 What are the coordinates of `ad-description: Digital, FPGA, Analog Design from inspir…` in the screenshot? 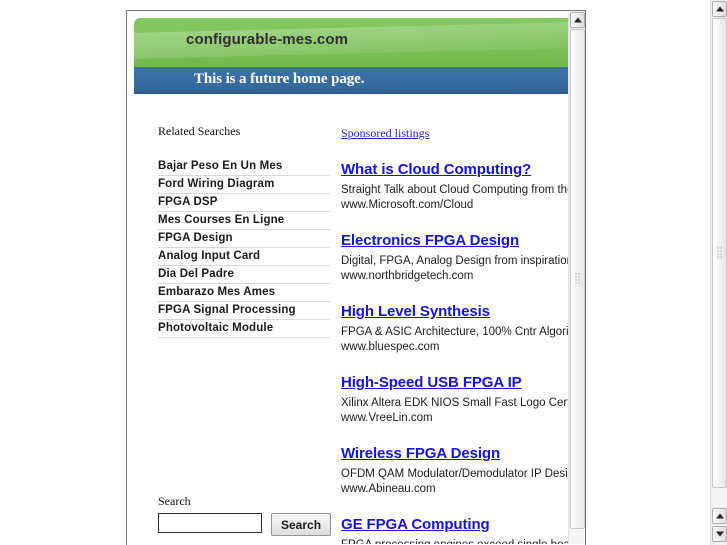 It's located at (455, 261).